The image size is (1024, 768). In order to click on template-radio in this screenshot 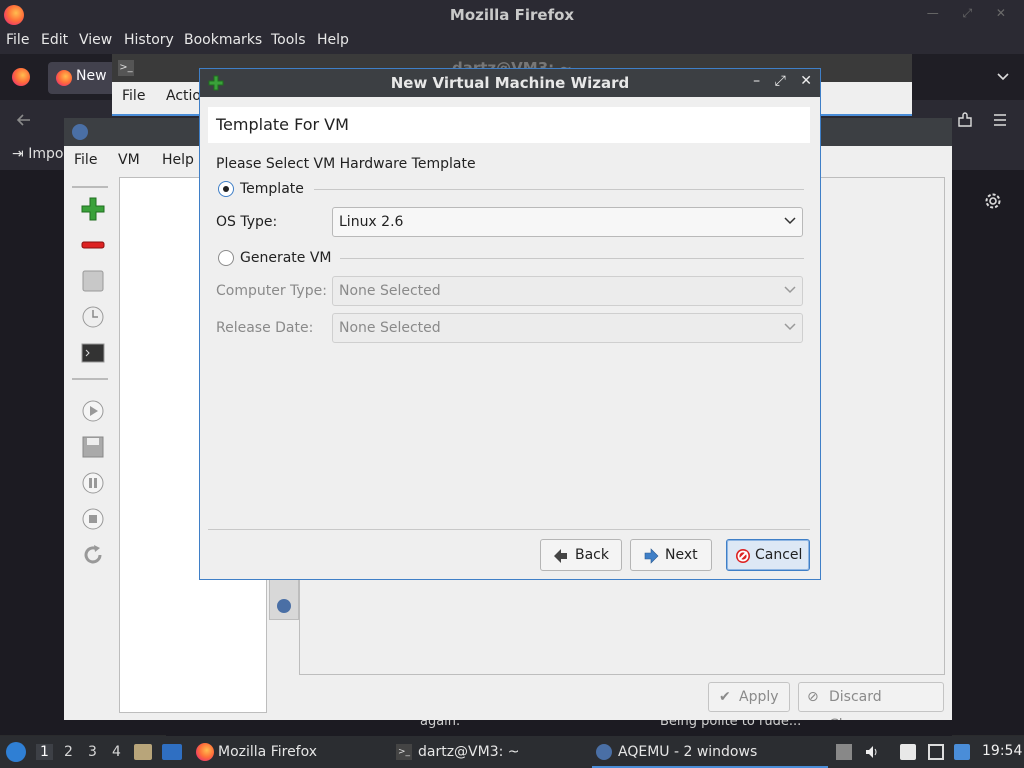, I will do `click(226, 189)`.